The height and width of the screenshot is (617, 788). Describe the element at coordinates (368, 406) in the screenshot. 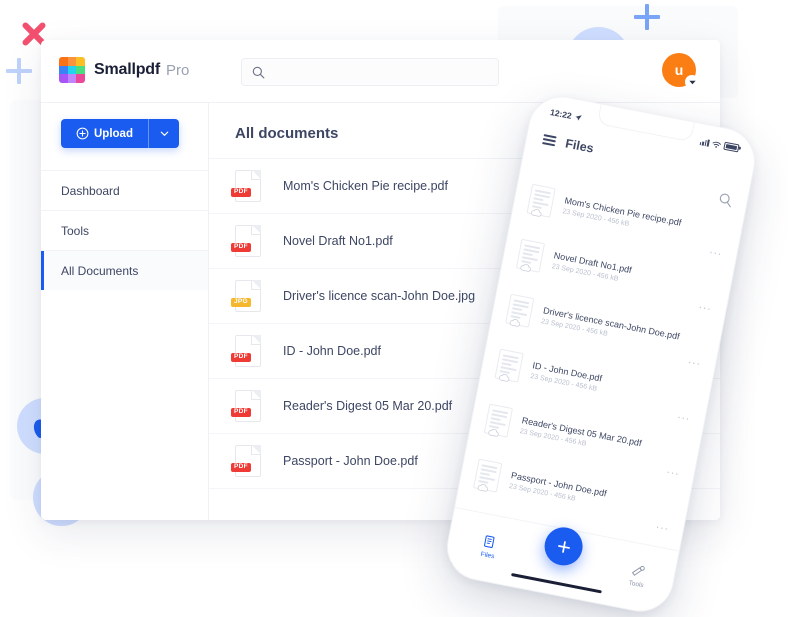

I see `document-name: Reader's Digest 05 Mar 20.pdf` at that location.